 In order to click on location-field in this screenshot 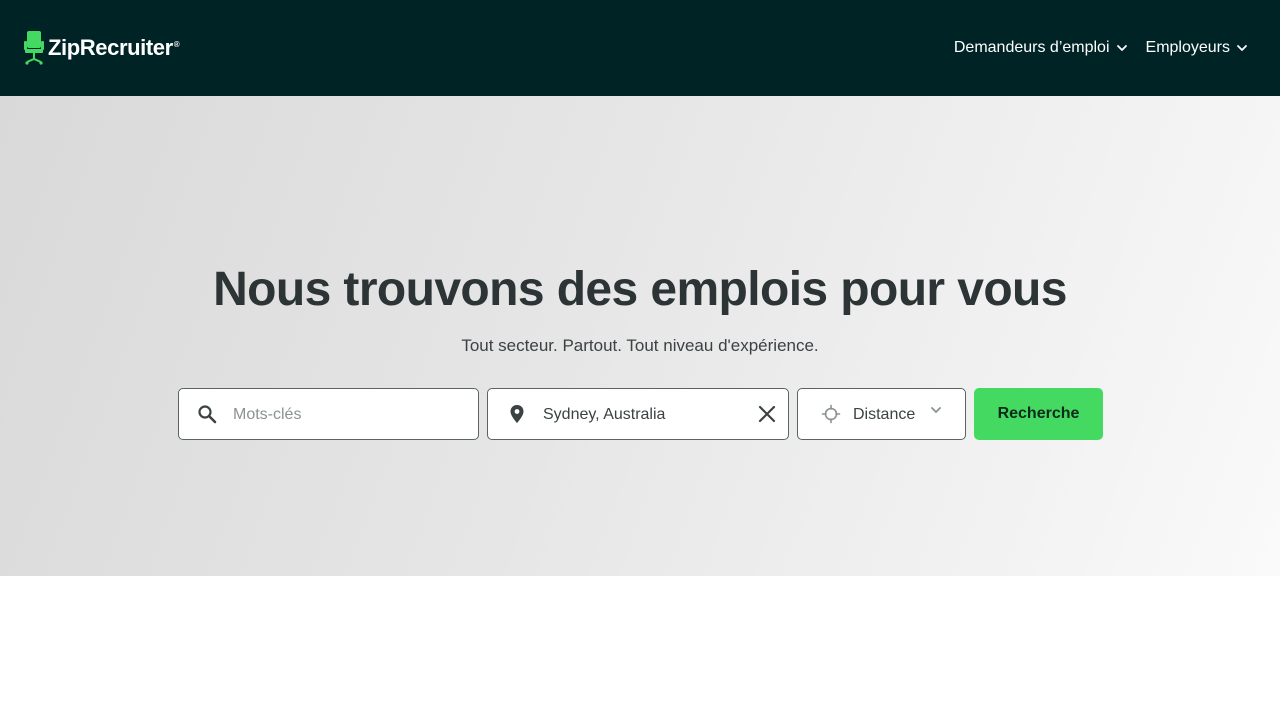, I will do `click(638, 414)`.